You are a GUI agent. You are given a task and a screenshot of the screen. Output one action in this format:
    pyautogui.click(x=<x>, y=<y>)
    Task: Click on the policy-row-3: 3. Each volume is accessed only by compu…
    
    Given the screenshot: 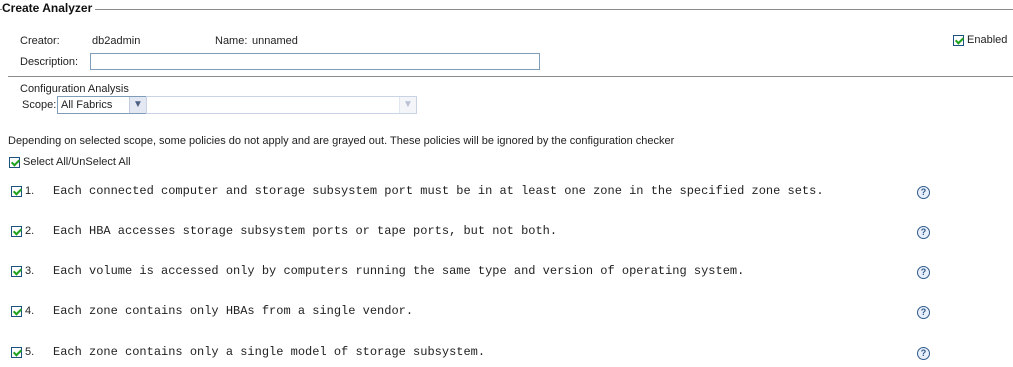 What is the action you would take?
    pyautogui.click(x=506, y=272)
    